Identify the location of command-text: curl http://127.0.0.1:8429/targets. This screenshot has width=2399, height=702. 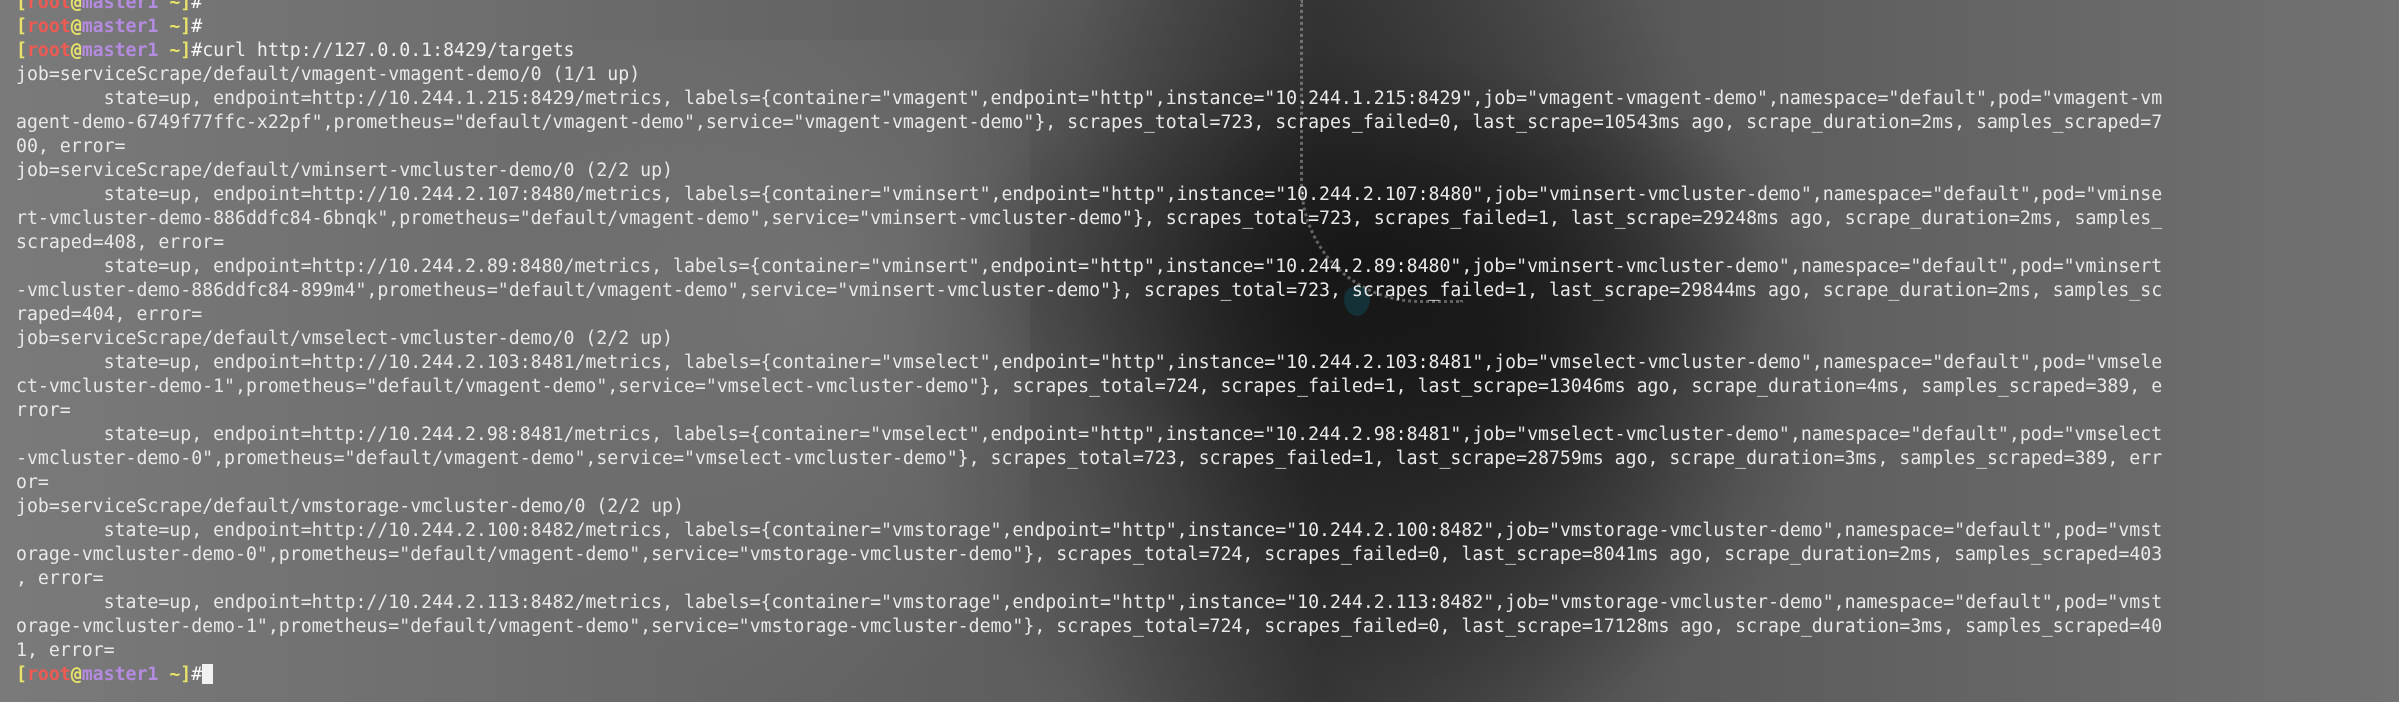
(388, 50).